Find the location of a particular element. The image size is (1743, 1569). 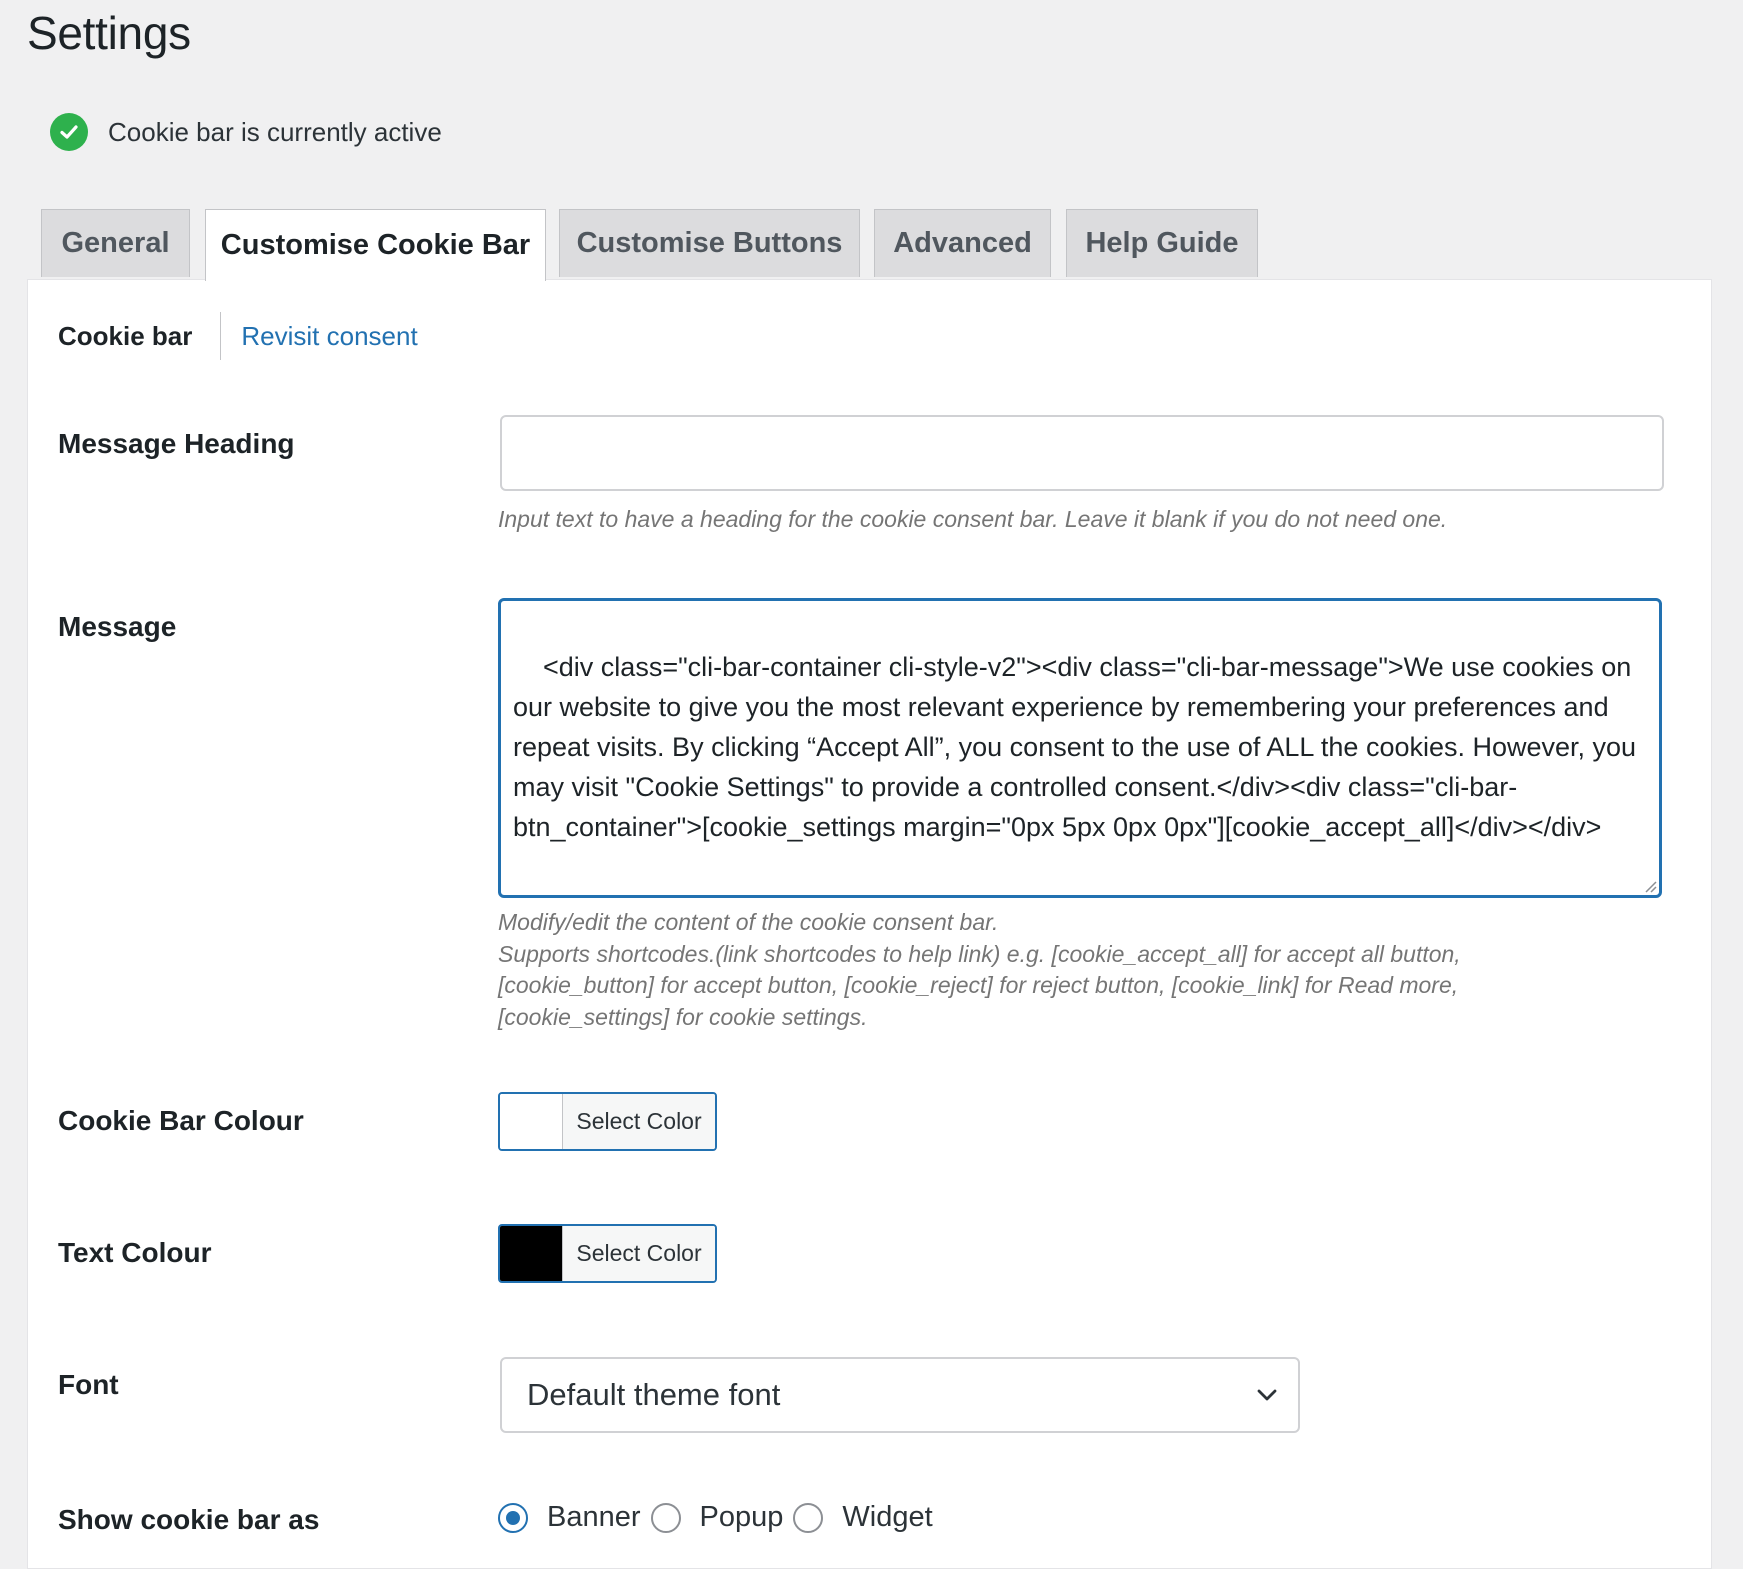

radio-banner is located at coordinates (513, 1517).